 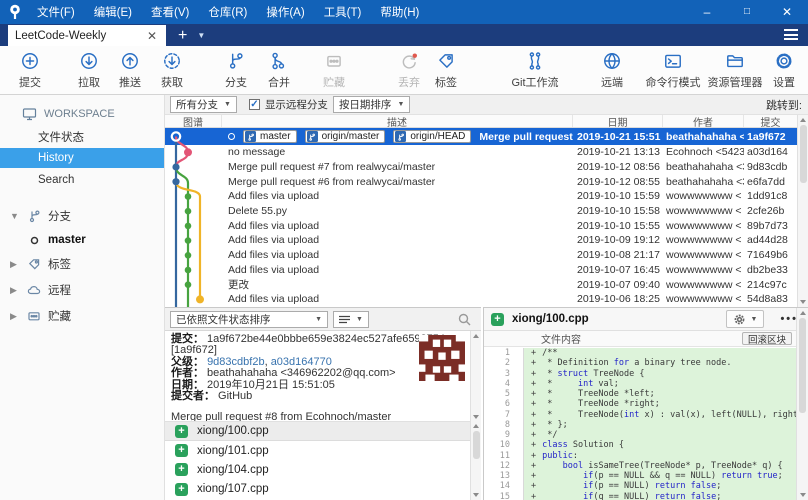 I want to click on parent-hash-link: a03d164770, so click(x=301, y=362).